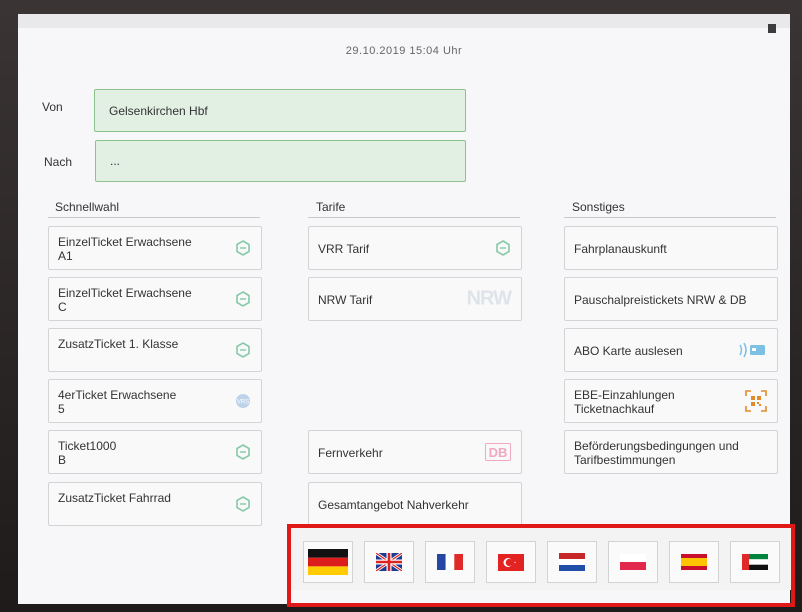 The width and height of the screenshot is (802, 612). I want to click on quick-ticket-fahrrad-button: ZusatzTicket Fahrrad, so click(155, 504).